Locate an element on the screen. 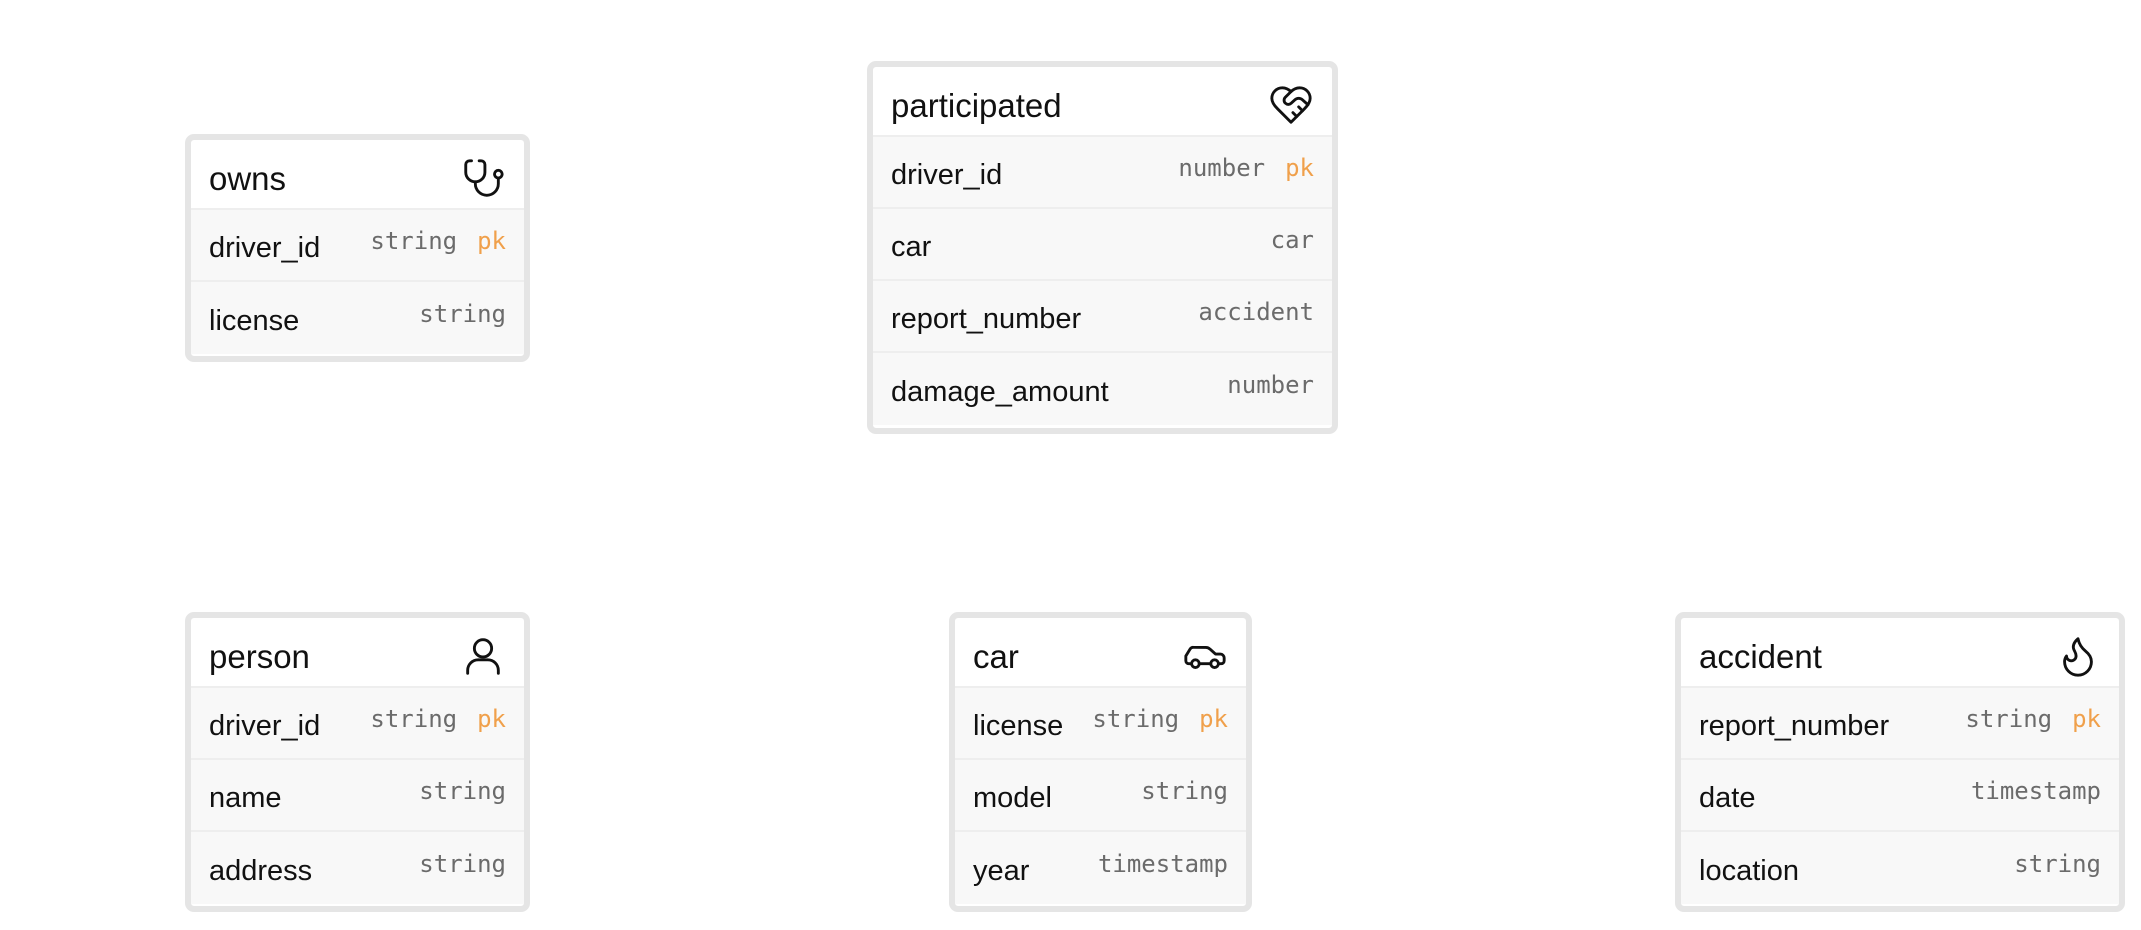  field-type: car is located at coordinates (1292, 240).